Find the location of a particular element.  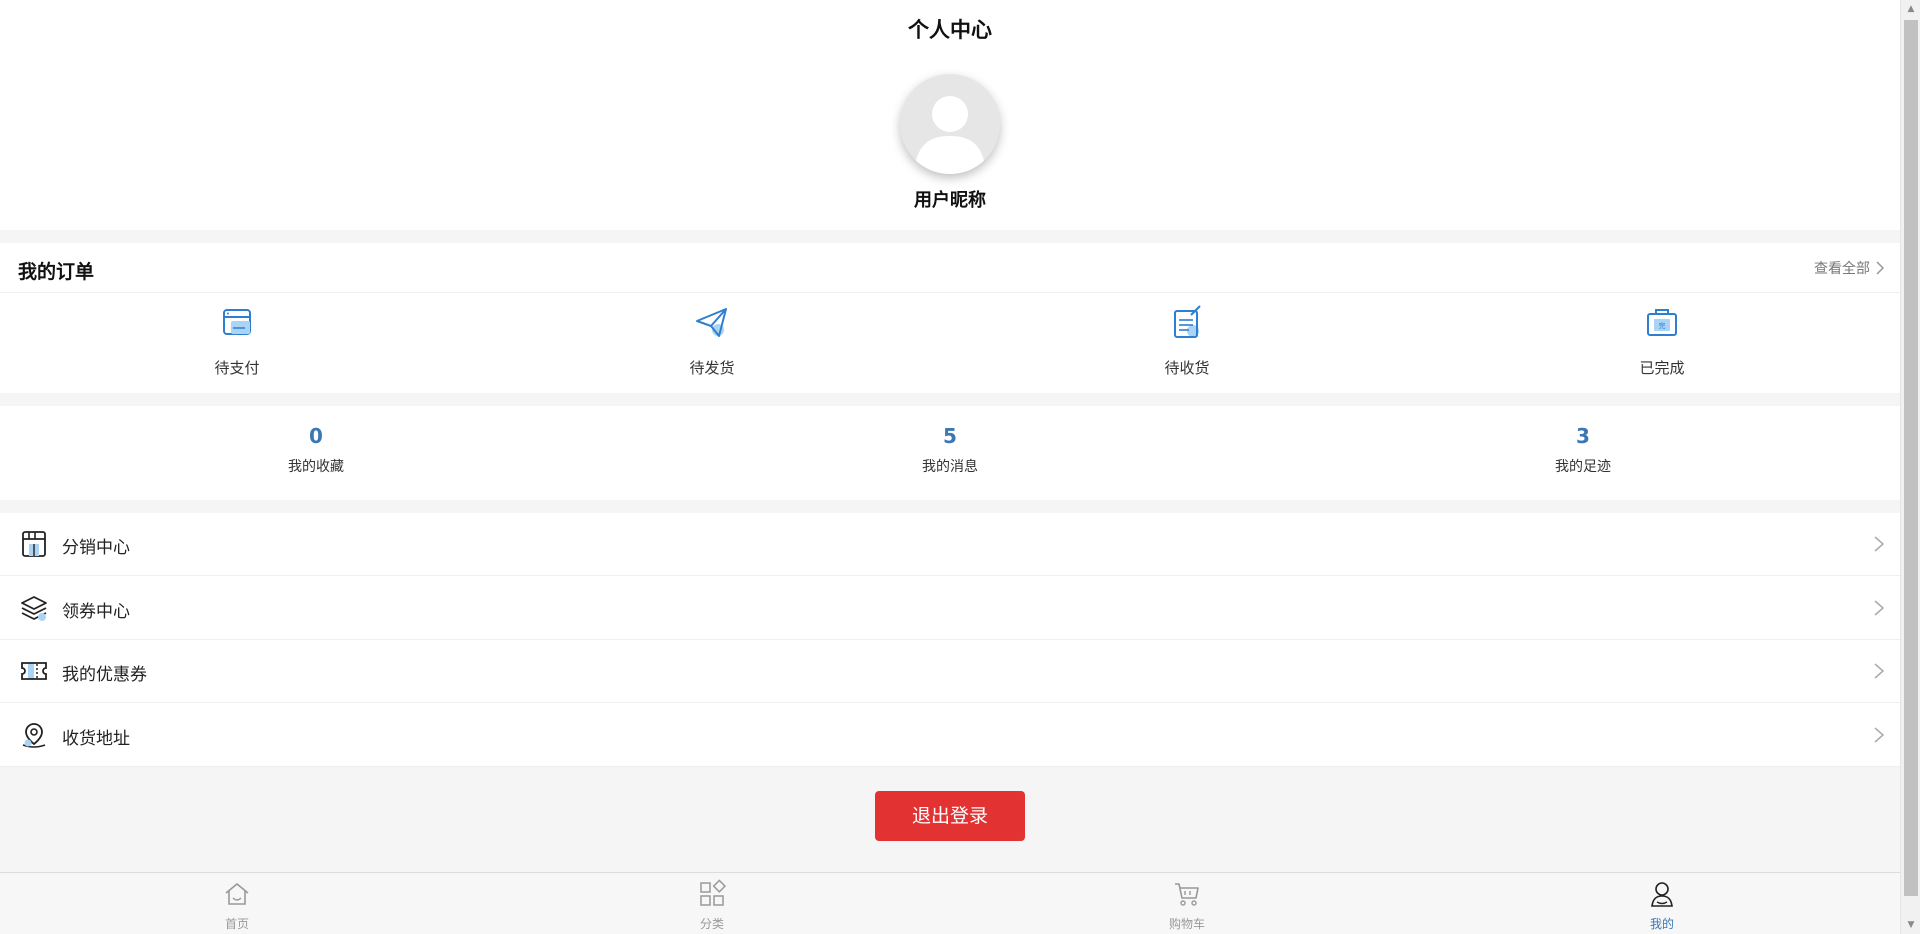

menu-item-label: 领券中心 is located at coordinates (96, 612).